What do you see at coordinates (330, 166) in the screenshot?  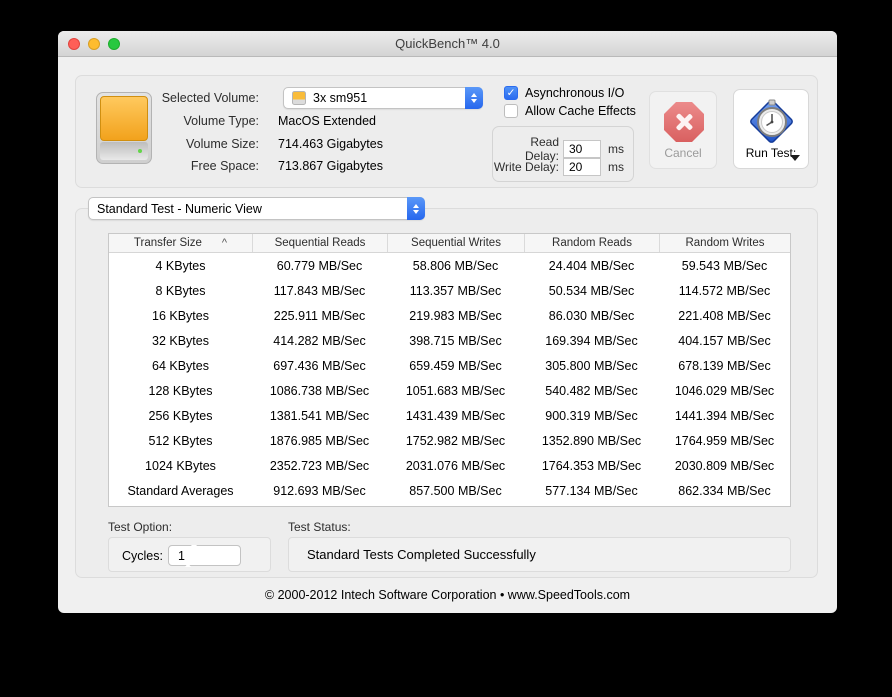 I see `free-space-value: 713.867 Gigabytes` at bounding box center [330, 166].